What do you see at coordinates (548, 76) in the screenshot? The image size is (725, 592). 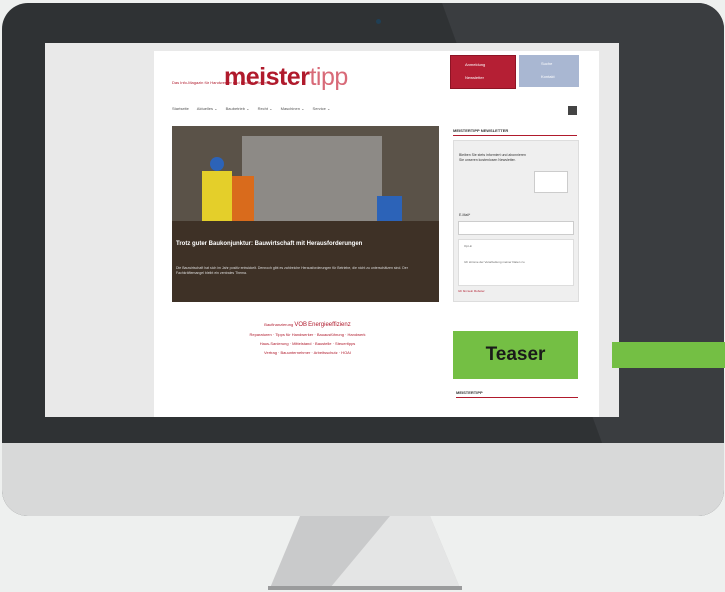 I see `header-button-label: Kontakt` at bounding box center [548, 76].